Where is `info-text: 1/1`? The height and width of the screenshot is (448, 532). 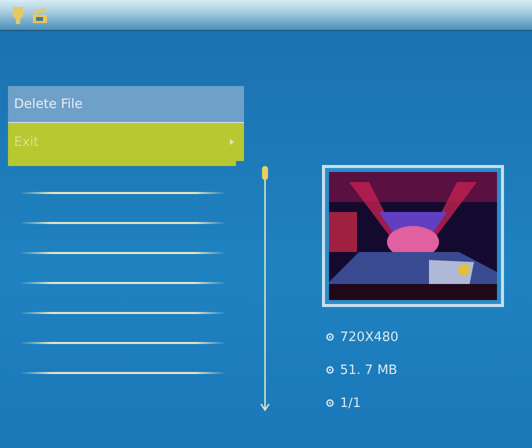
info-text: 1/1 is located at coordinates (350, 403).